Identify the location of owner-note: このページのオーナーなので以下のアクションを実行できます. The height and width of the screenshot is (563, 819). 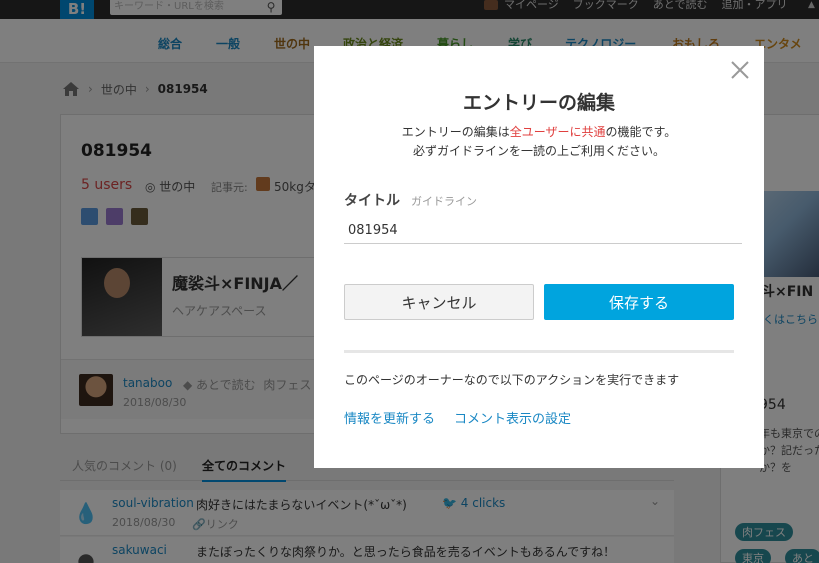
(512, 380).